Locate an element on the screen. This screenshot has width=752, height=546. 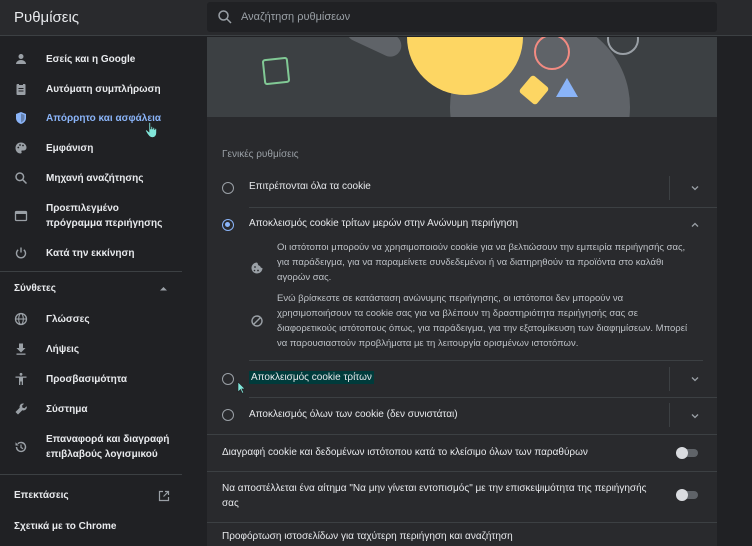
cookie-illustration is located at coordinates (462, 77).